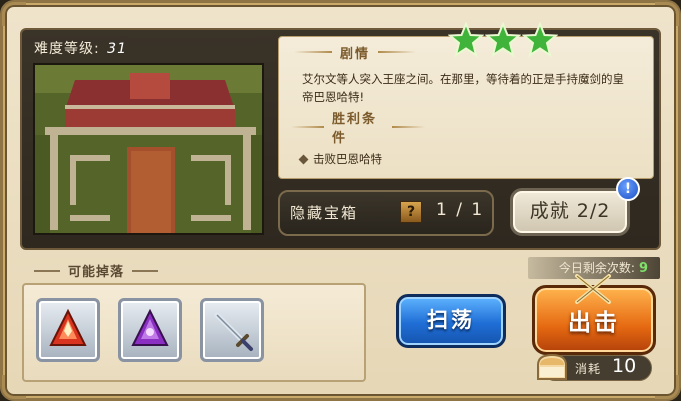 This screenshot has height=401, width=681. Describe the element at coordinates (451, 321) in the screenshot. I see `sweep-button: 扫荡` at that location.